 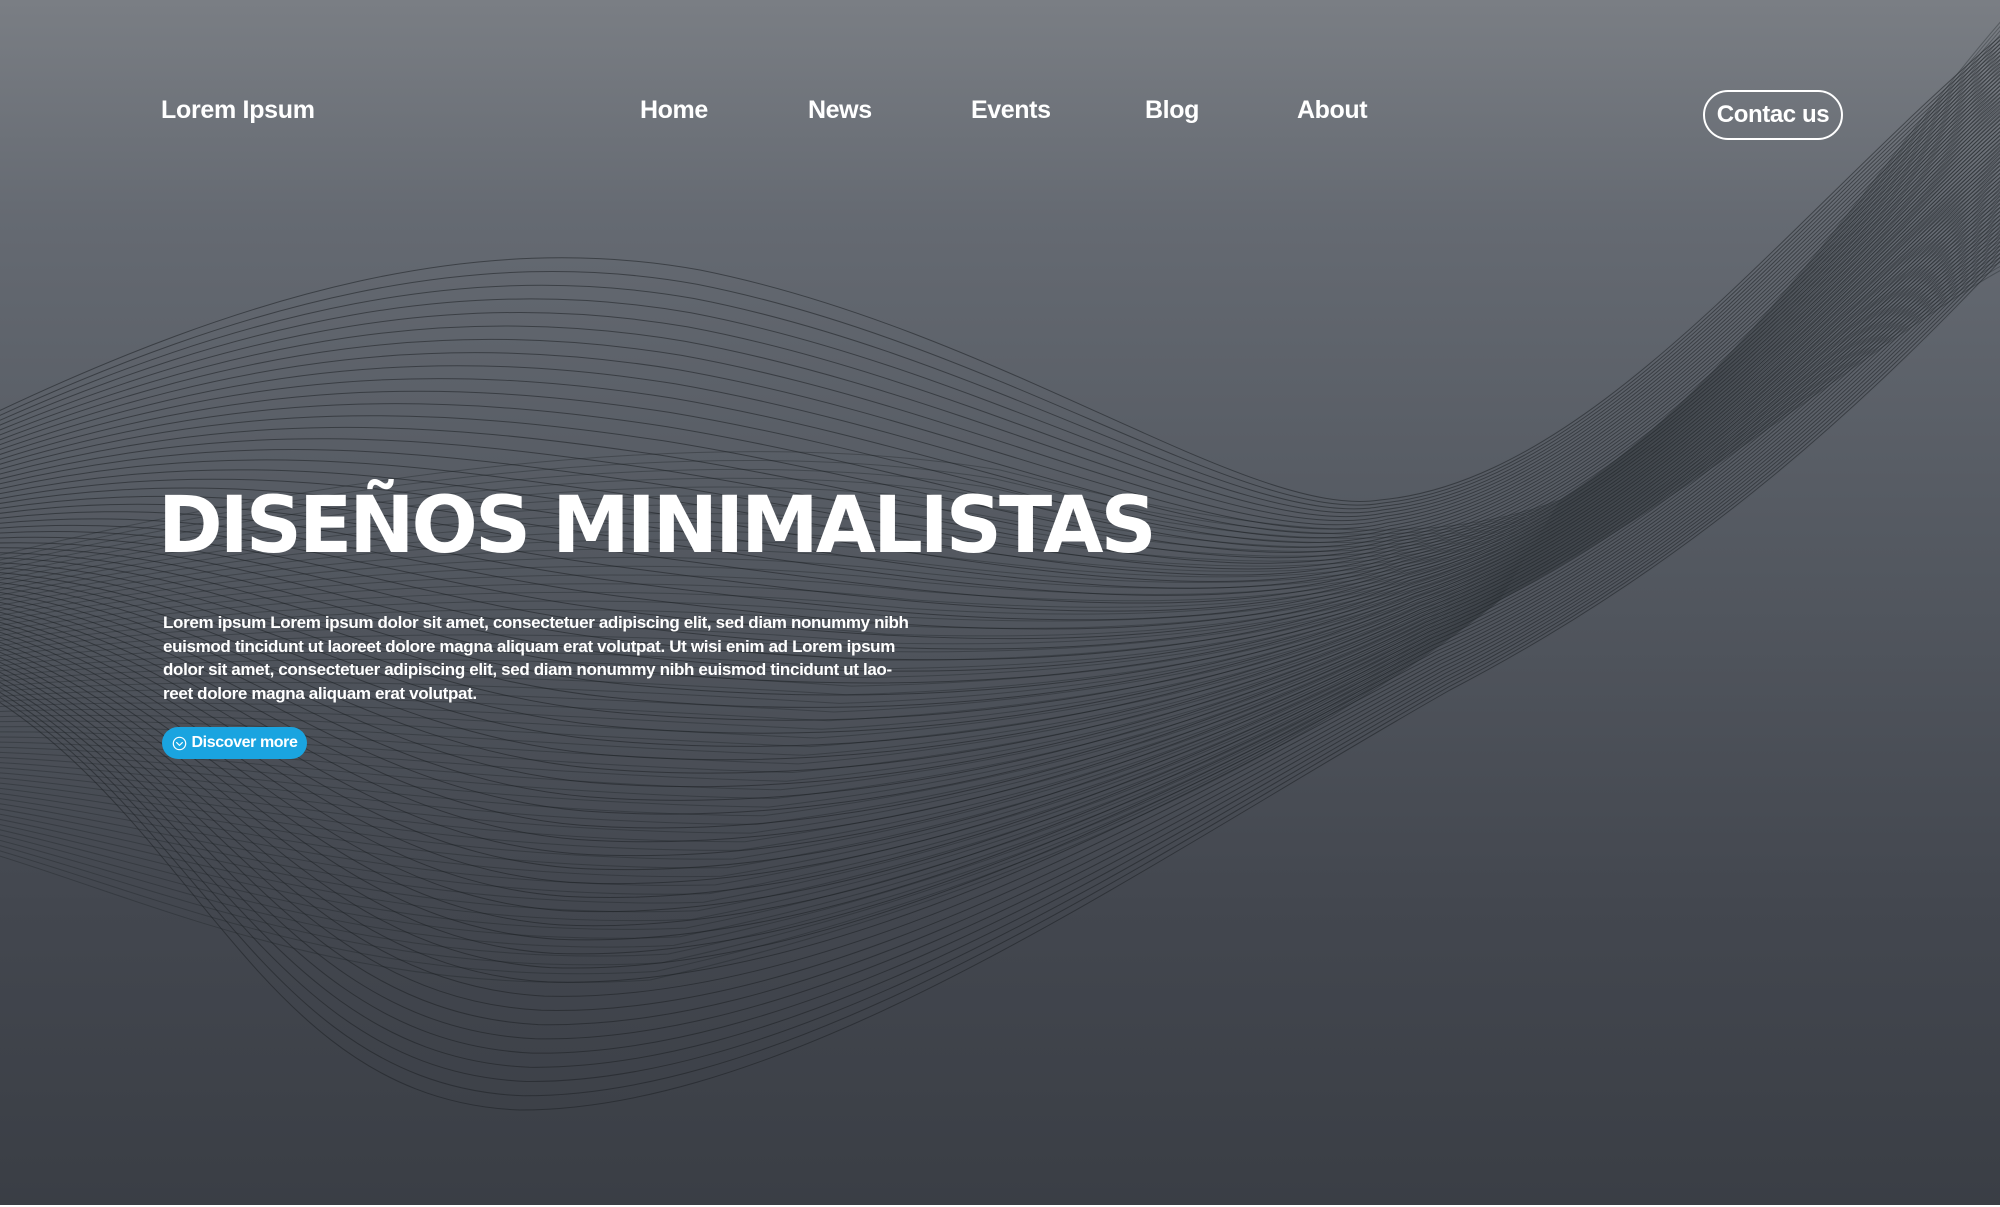 What do you see at coordinates (1011, 110) in the screenshot?
I see `nav-link-events: Events` at bounding box center [1011, 110].